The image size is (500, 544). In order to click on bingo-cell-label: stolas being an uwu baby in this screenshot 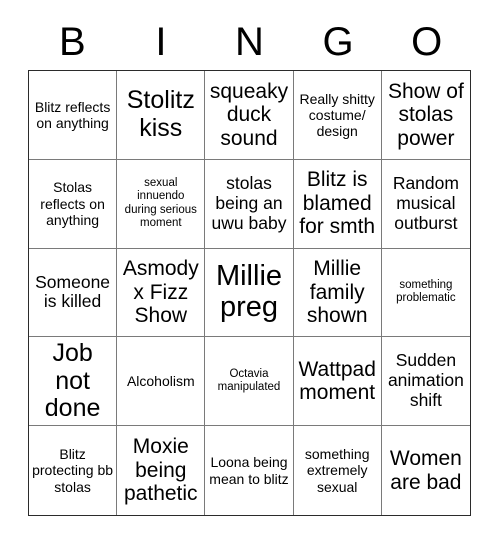, I will do `click(249, 202)`.